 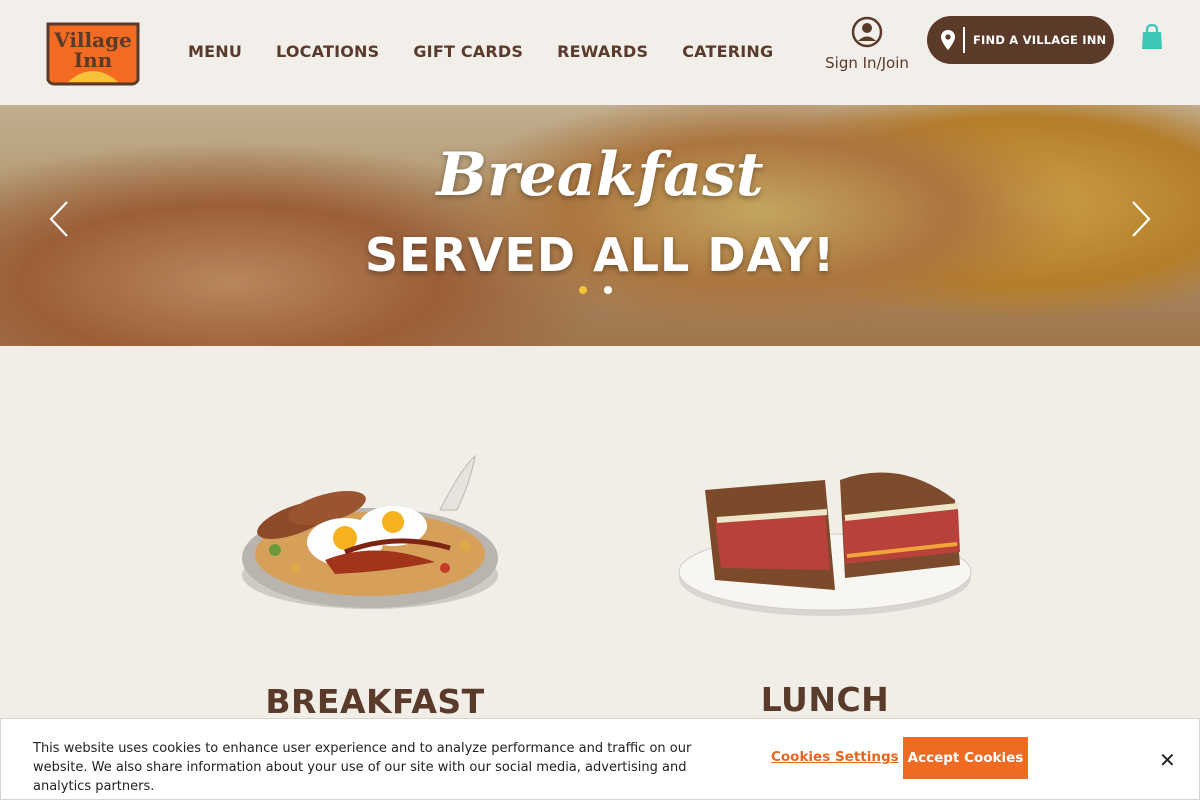 I want to click on chevron-left-icon, so click(x=59, y=219).